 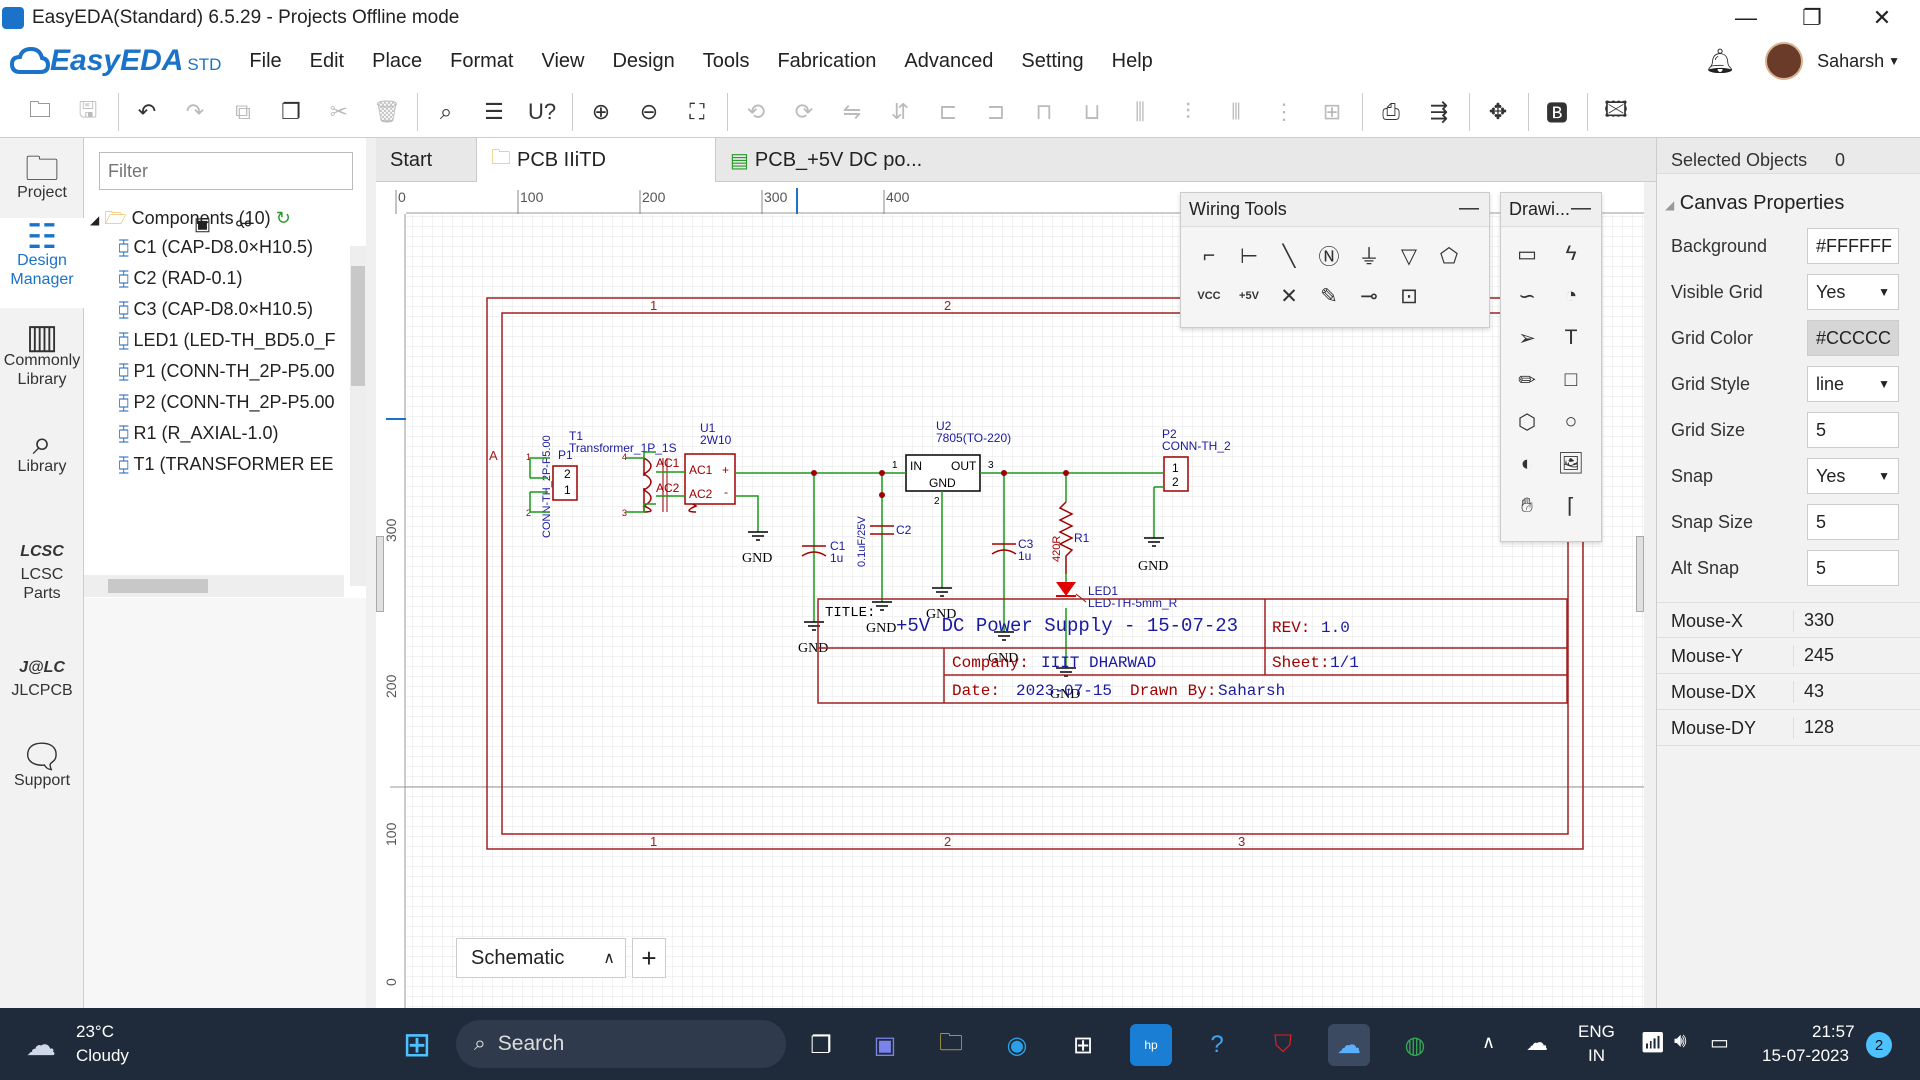 I want to click on nav-support: 🗨 Support, so click(x=42, y=765).